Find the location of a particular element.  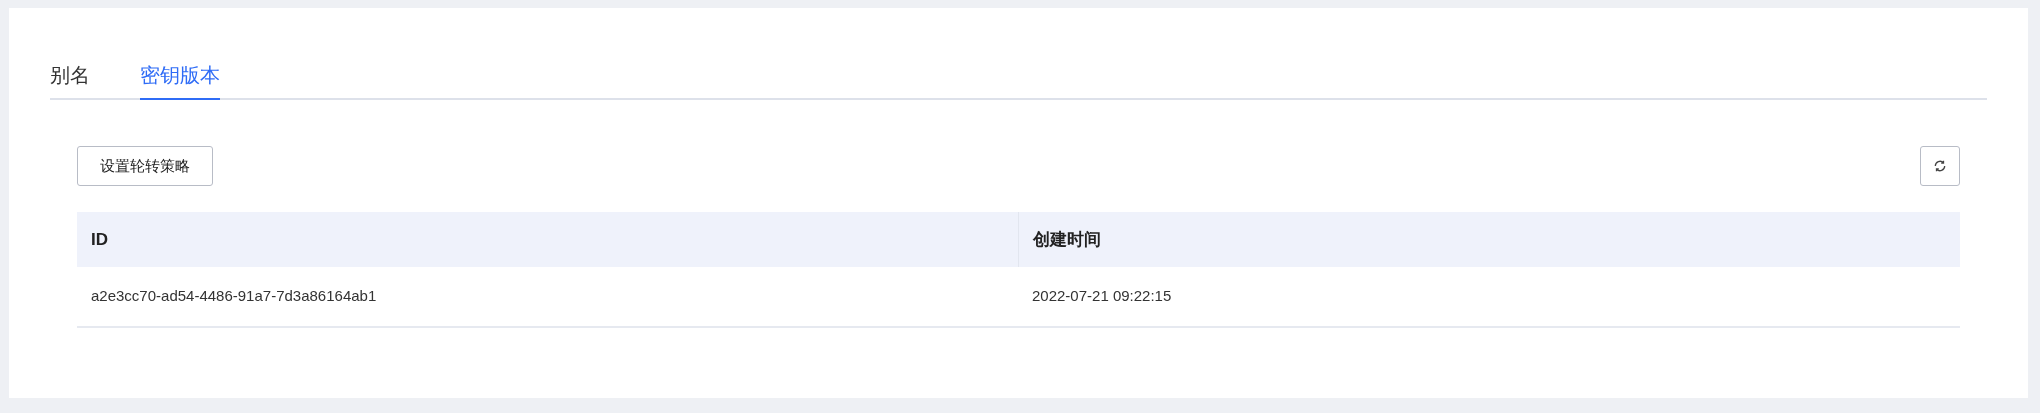

refresh-icon is located at coordinates (1940, 166).